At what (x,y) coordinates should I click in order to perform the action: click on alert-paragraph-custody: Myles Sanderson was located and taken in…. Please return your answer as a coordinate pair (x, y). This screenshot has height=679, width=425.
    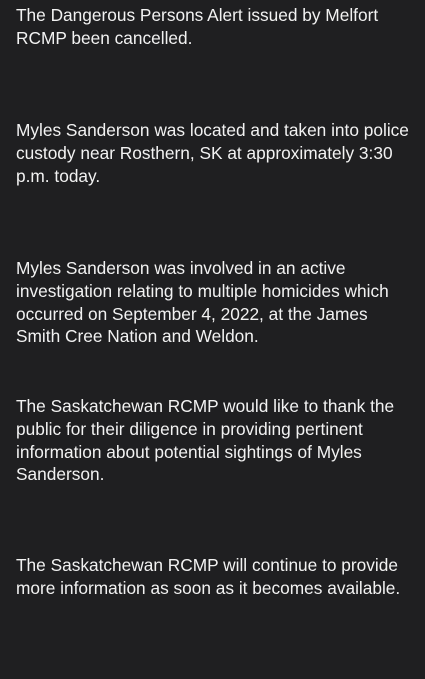
    Looking at the image, I should click on (212, 153).